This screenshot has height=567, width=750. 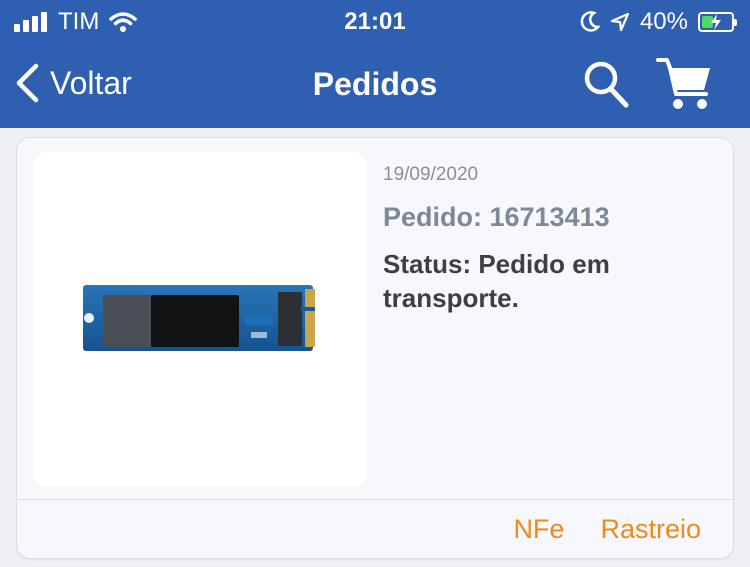 I want to click on search-icon, so click(x=606, y=84).